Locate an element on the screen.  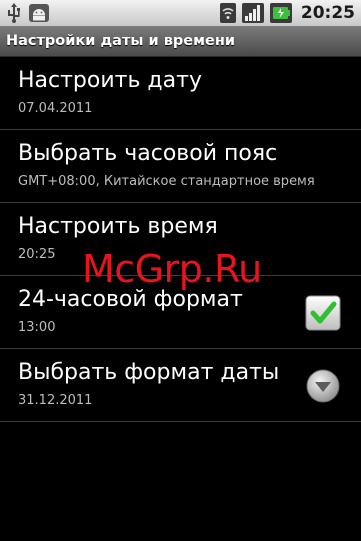
setting-title: Выбрать формат даты is located at coordinates (149, 372).